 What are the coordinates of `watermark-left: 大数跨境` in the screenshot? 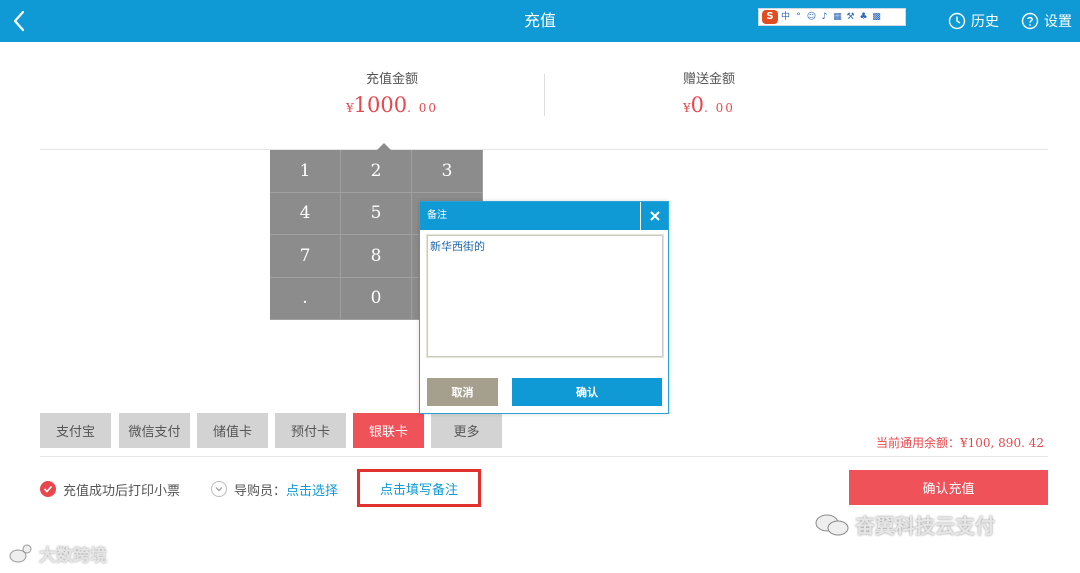 It's located at (57, 553).